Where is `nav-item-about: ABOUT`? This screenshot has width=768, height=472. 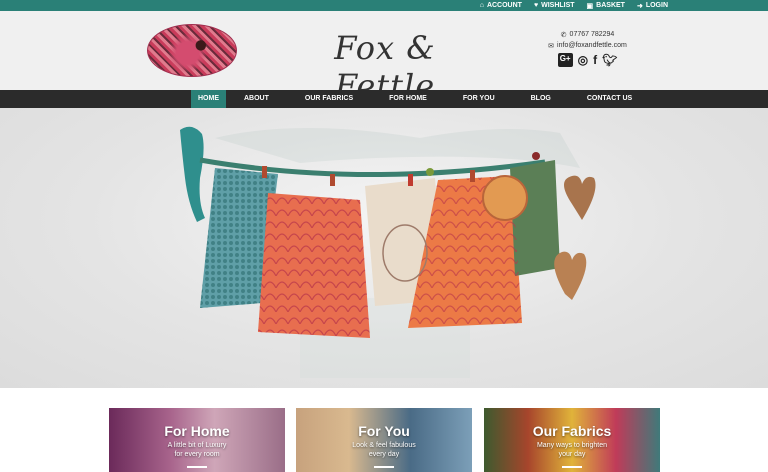 nav-item-about: ABOUT is located at coordinates (256, 99).